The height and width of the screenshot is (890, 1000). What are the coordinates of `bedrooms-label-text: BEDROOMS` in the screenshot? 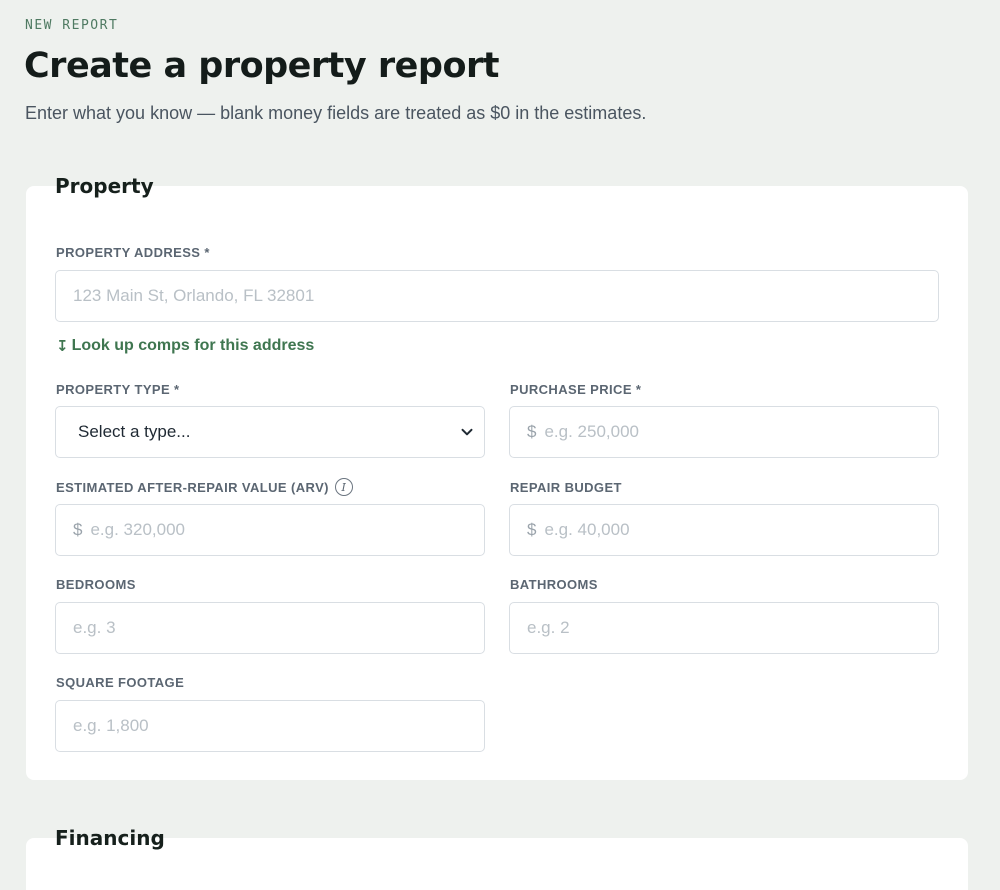 It's located at (96, 584).